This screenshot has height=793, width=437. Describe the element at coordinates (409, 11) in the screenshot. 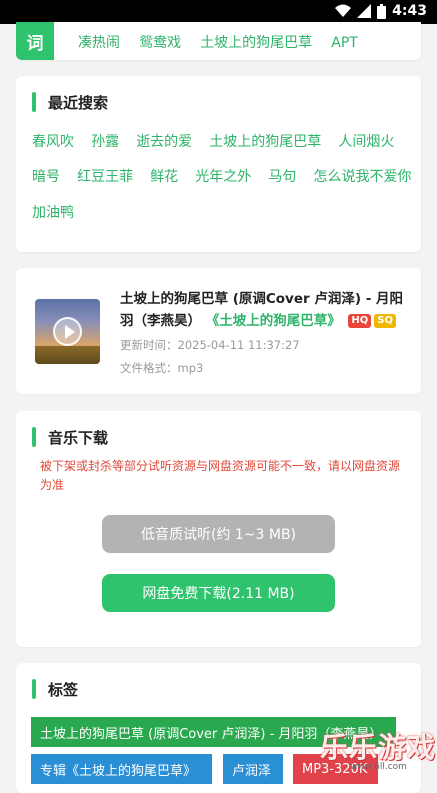

I see `clock-time: 4:43` at that location.